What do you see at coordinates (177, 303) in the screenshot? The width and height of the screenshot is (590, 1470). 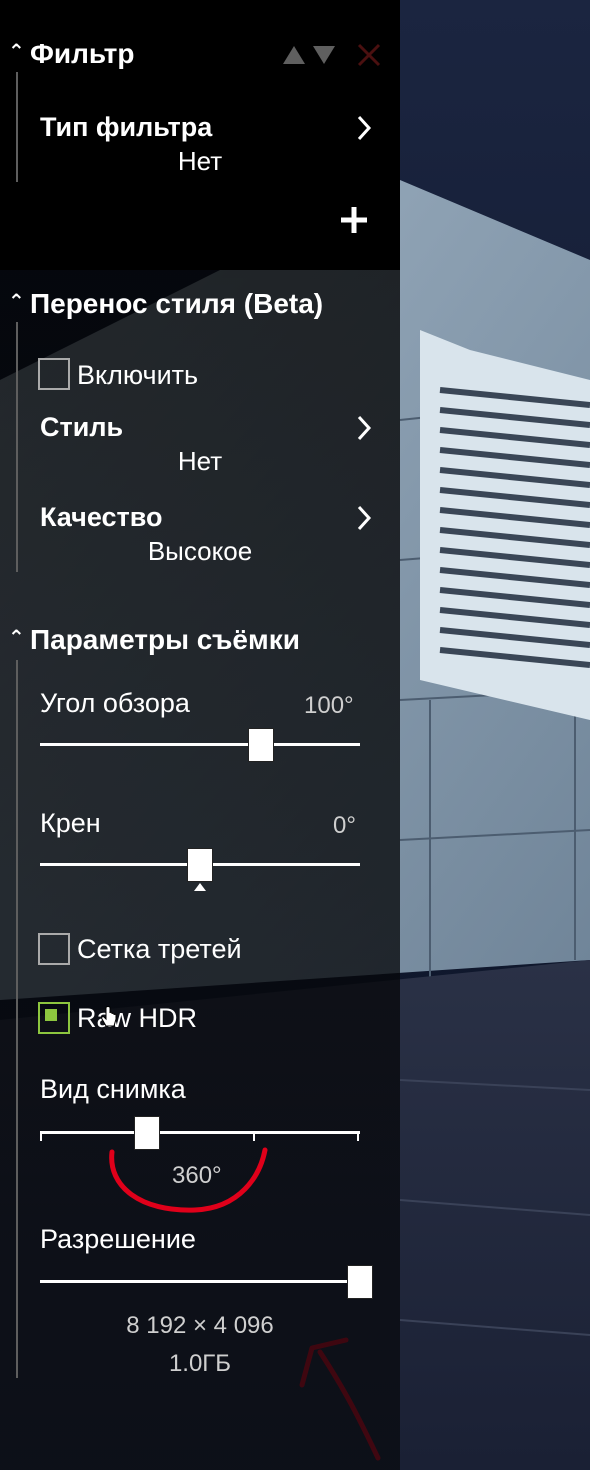 I see `style-section-title: Перенос стиля (Beta)` at bounding box center [177, 303].